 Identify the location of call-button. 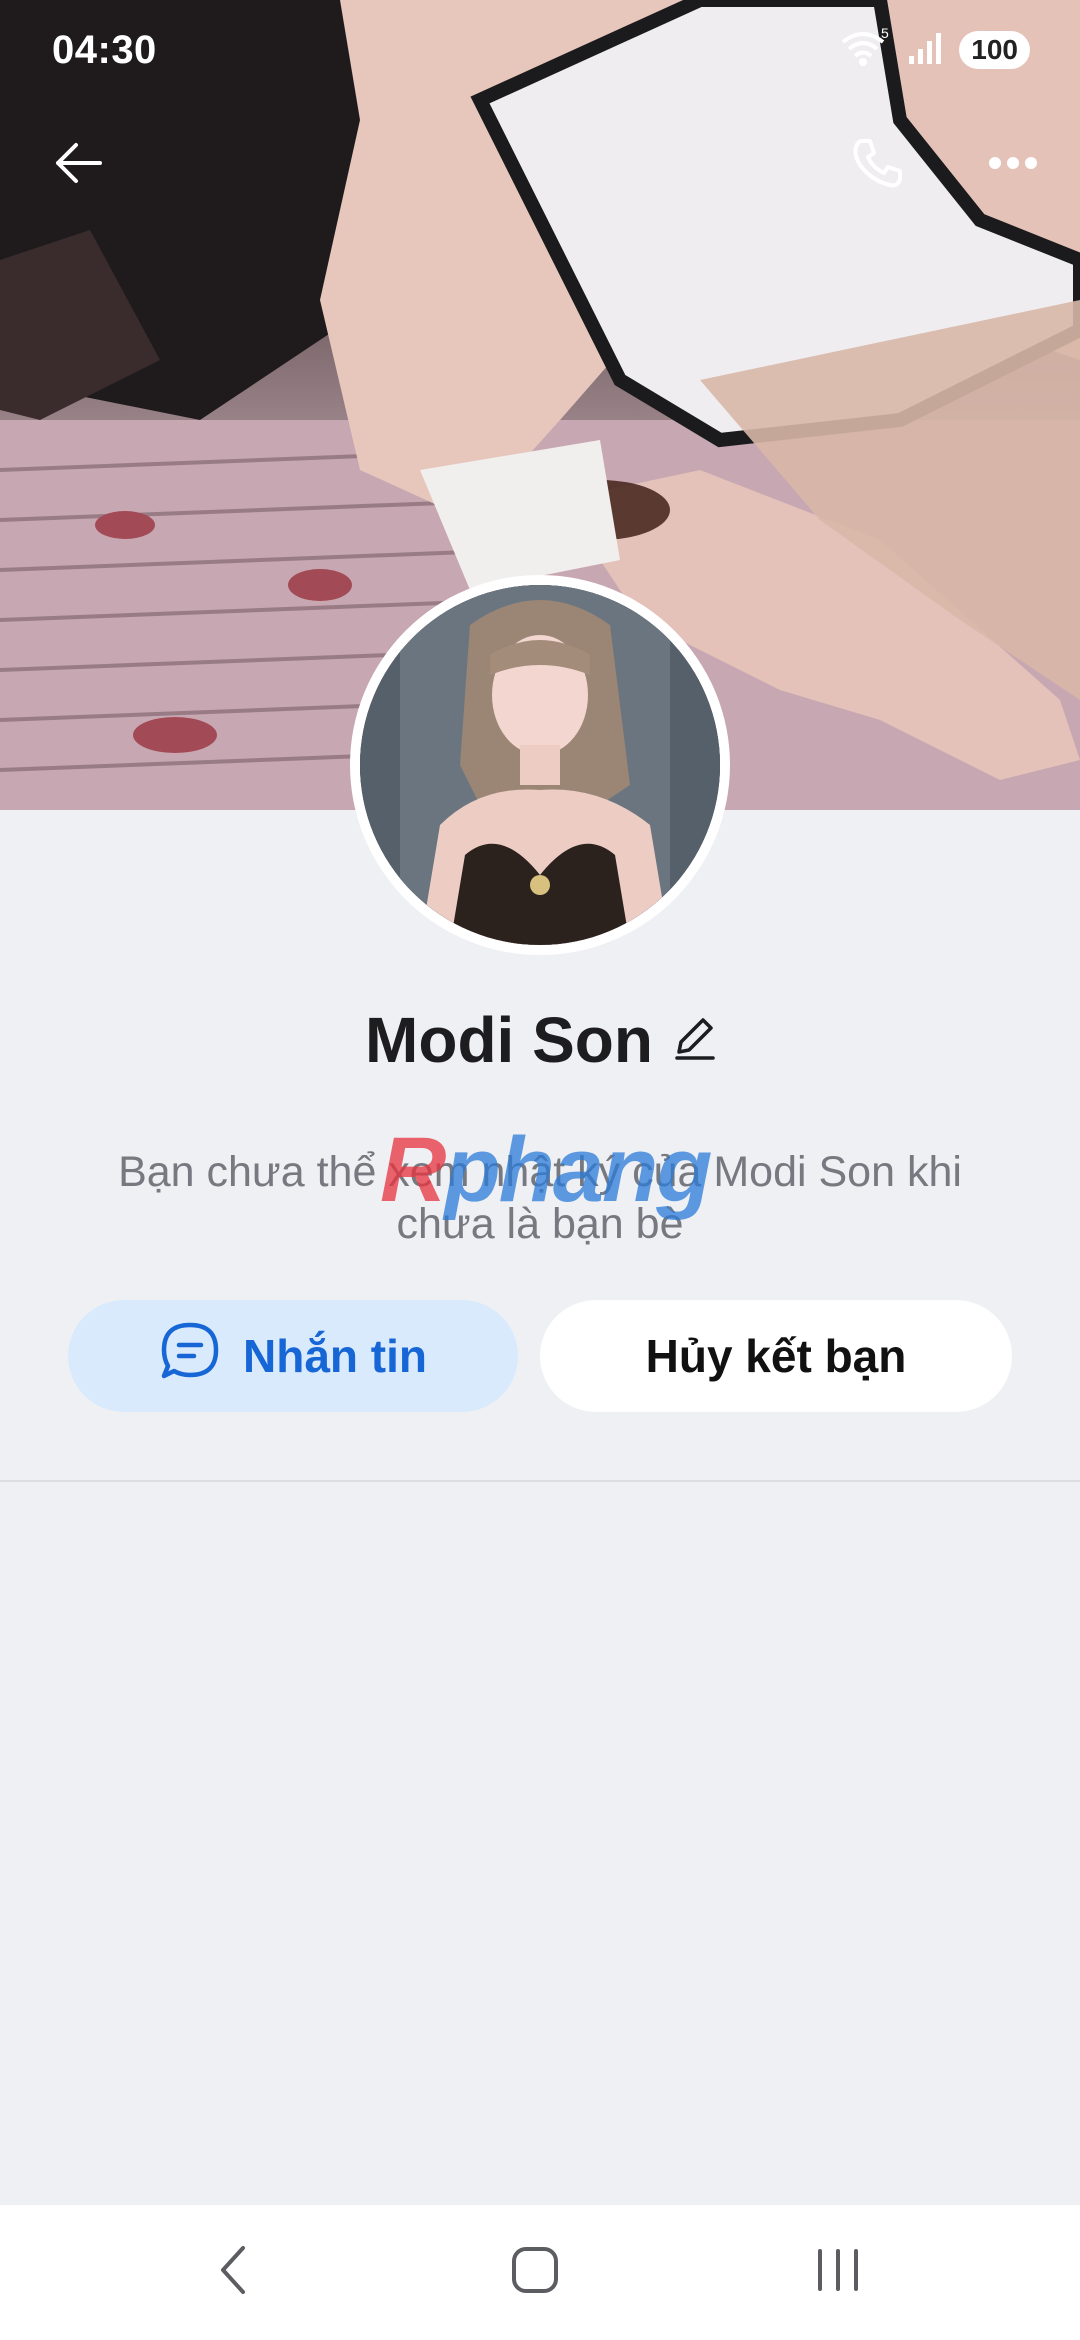
(878, 165).